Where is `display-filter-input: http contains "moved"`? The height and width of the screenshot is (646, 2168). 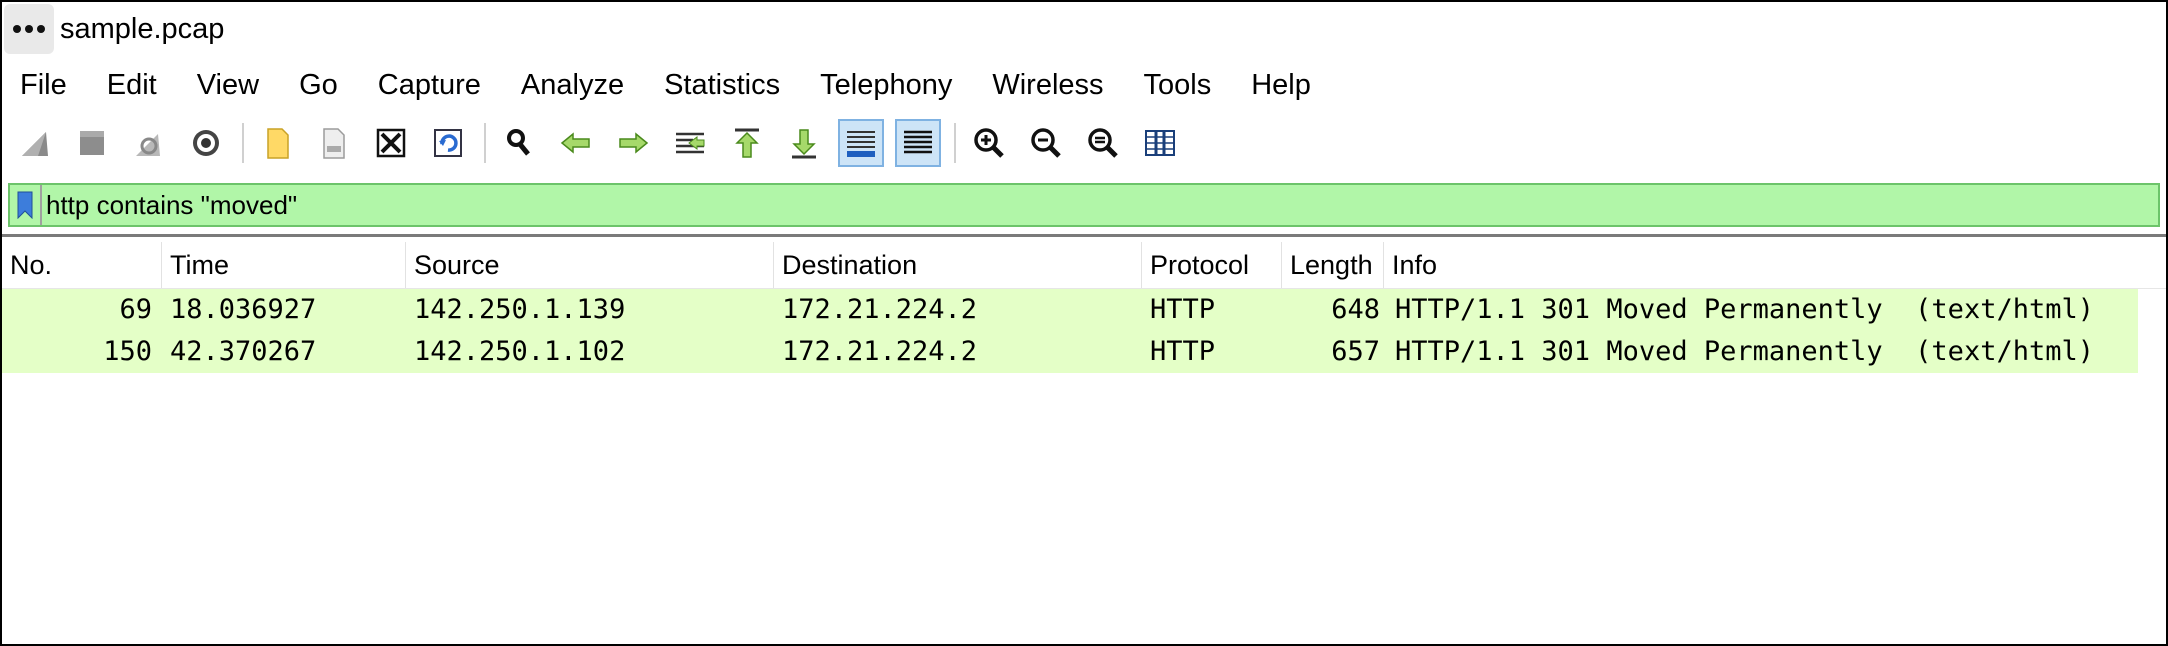 display-filter-input: http contains "moved" is located at coordinates (171, 205).